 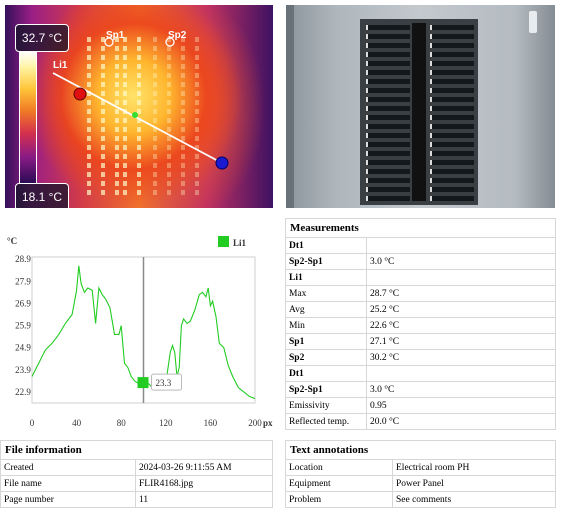 What do you see at coordinates (339, 483) in the screenshot?
I see `row-label: Equipment` at bounding box center [339, 483].